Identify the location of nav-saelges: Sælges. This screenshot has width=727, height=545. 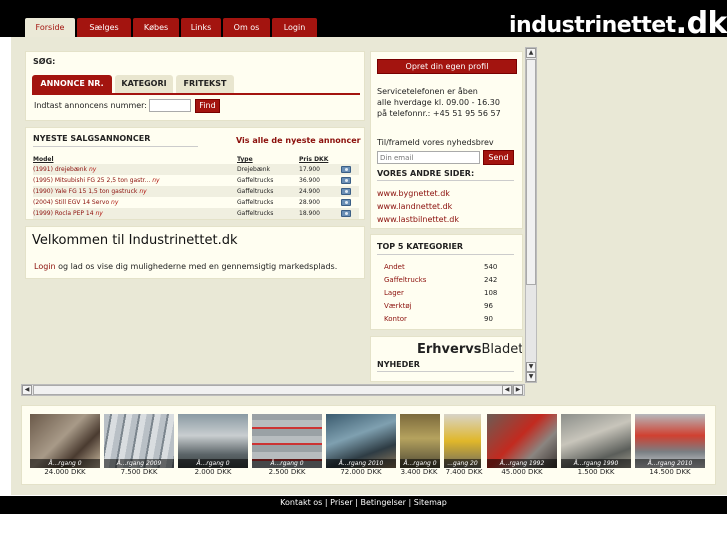
(104, 27).